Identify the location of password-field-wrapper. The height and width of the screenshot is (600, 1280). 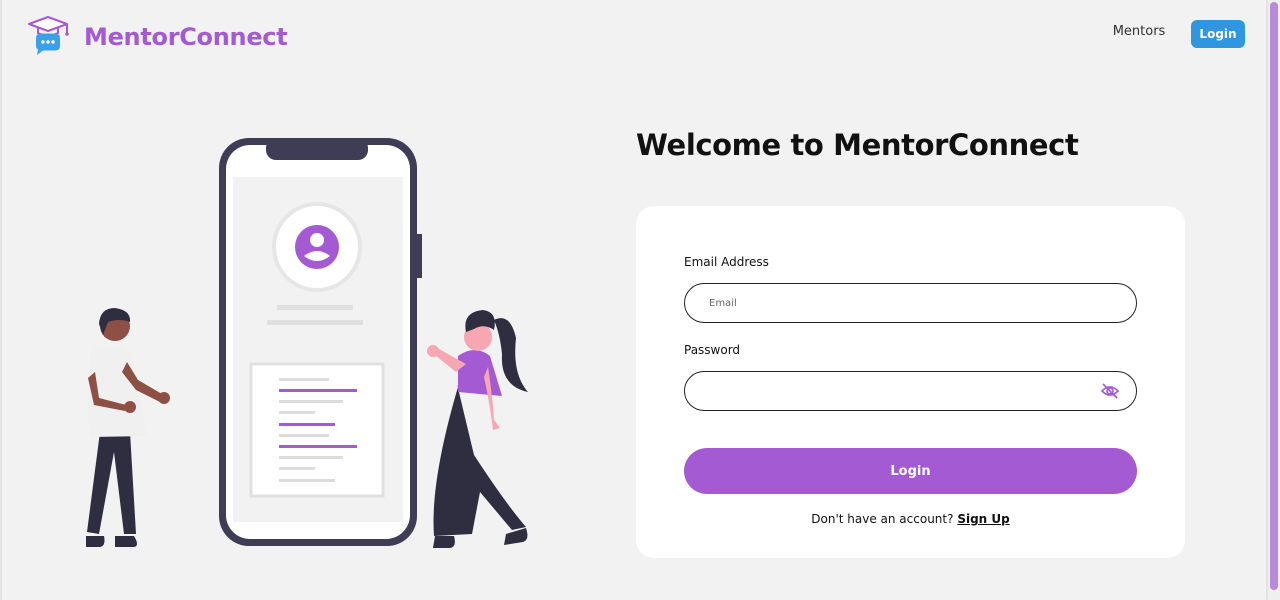
(910, 391).